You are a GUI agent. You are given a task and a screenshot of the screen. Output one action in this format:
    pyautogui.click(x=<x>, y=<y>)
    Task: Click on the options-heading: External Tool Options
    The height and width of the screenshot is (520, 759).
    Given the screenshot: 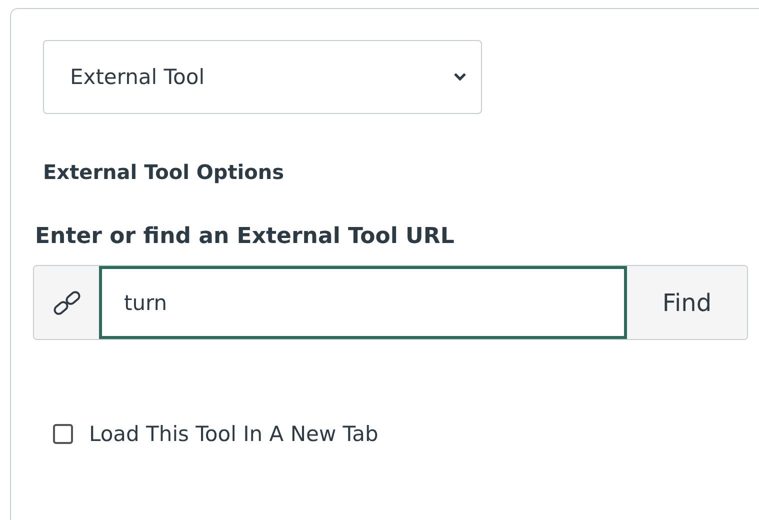 What is the action you would take?
    pyautogui.click(x=164, y=172)
    